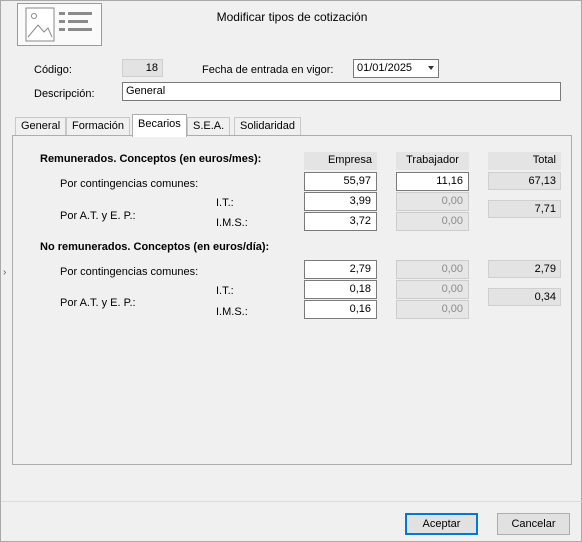 The image size is (582, 542). I want to click on tab-formacion: Formación, so click(98, 126).